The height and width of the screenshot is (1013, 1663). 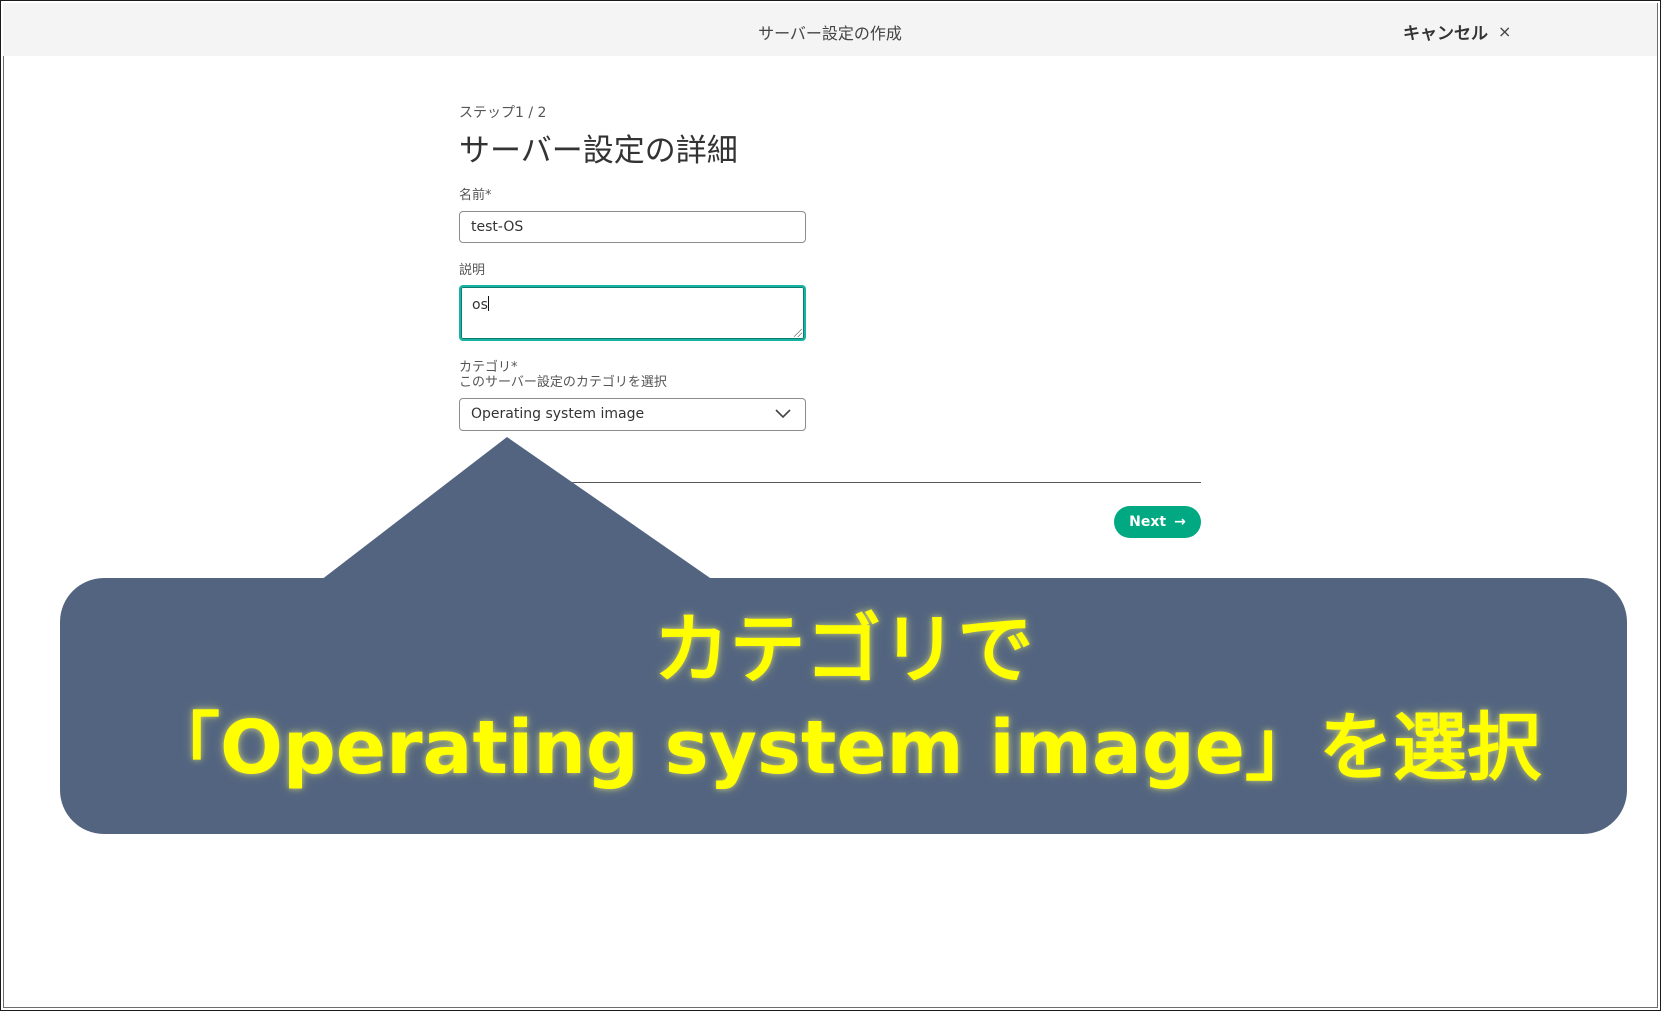 What do you see at coordinates (1180, 522) in the screenshot?
I see `arrow-right-icon: →` at bounding box center [1180, 522].